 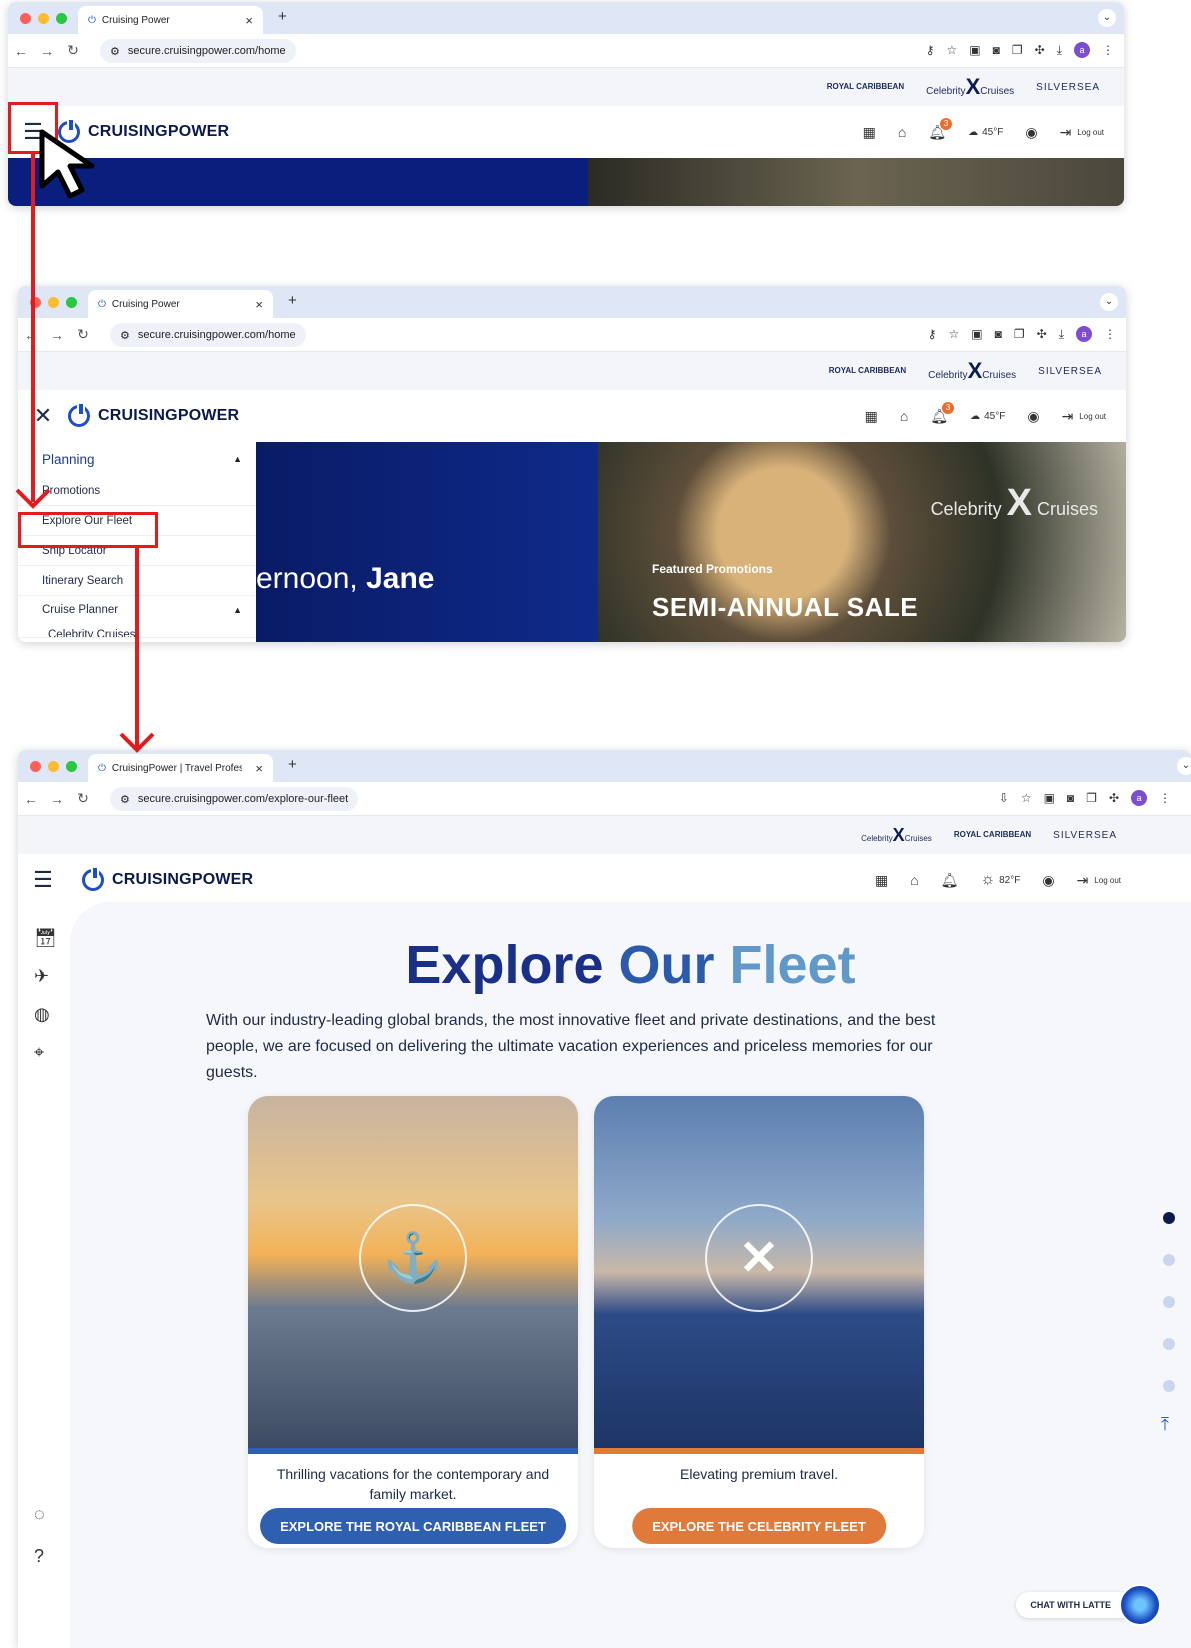 I want to click on url-field: ⚙ secure.cruisingpower.com/home, so click(x=198, y=51).